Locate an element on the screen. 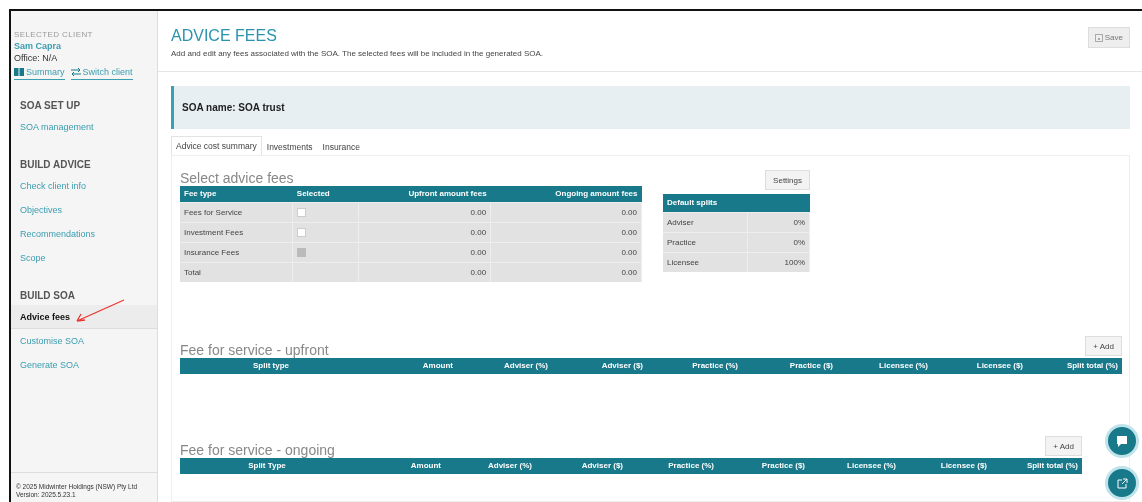 Image resolution: width=1142 pixels, height=502 pixels. nav-item: Generate SOA is located at coordinates (84, 365).